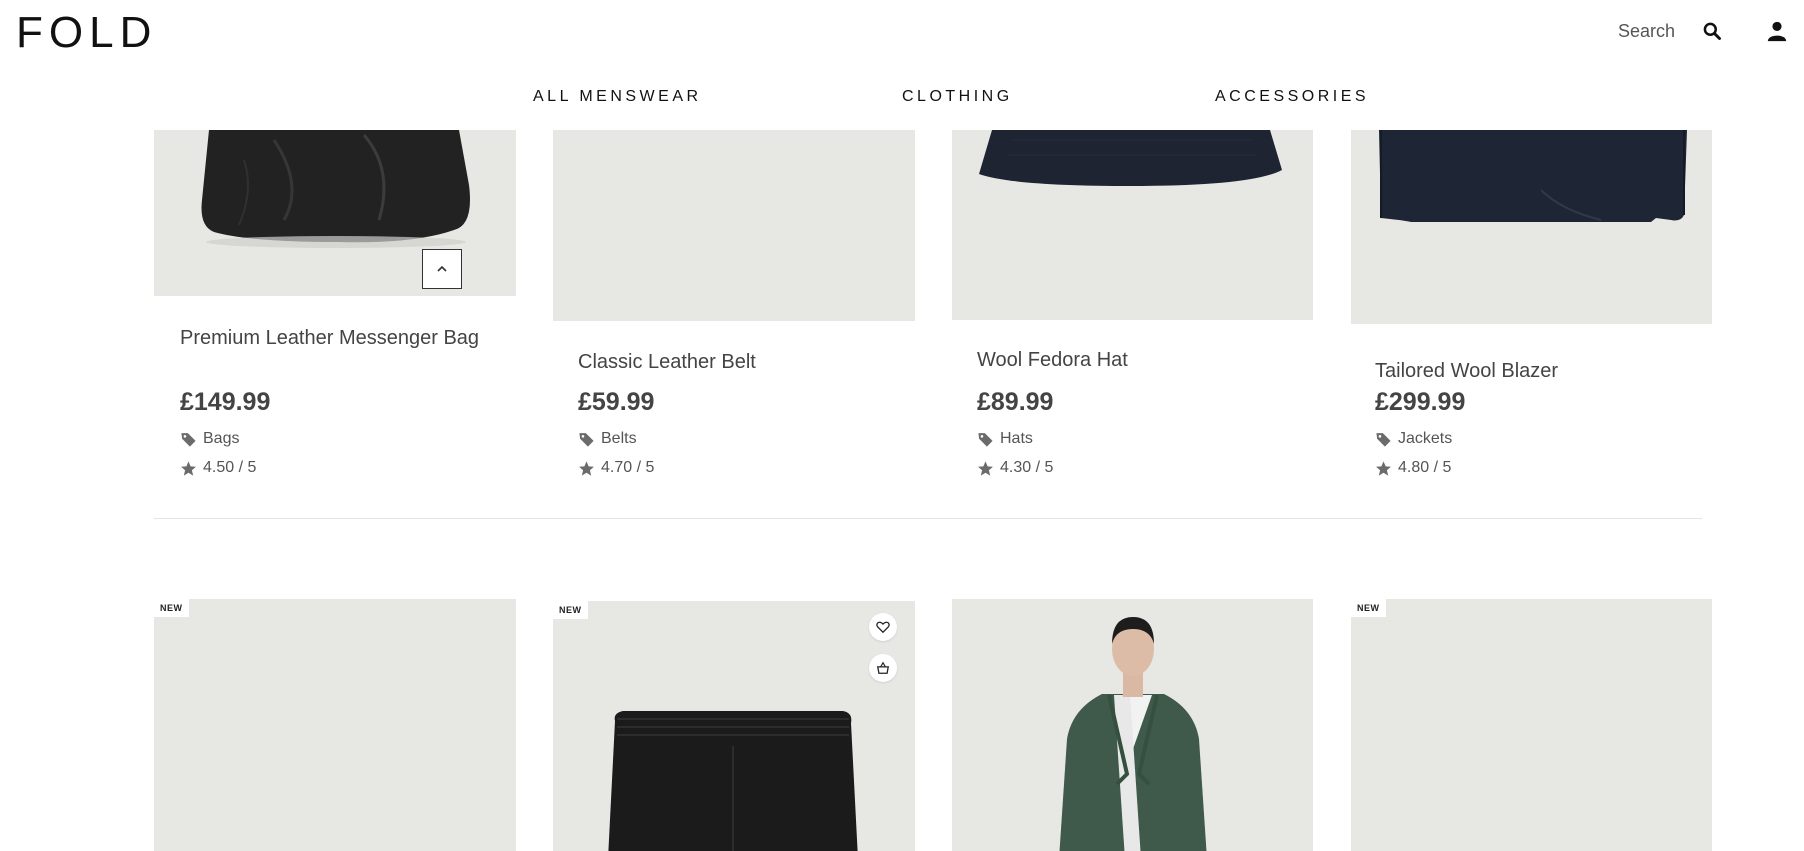 The image size is (1804, 851). What do you see at coordinates (928, 518) in the screenshot?
I see `row-divider` at bounding box center [928, 518].